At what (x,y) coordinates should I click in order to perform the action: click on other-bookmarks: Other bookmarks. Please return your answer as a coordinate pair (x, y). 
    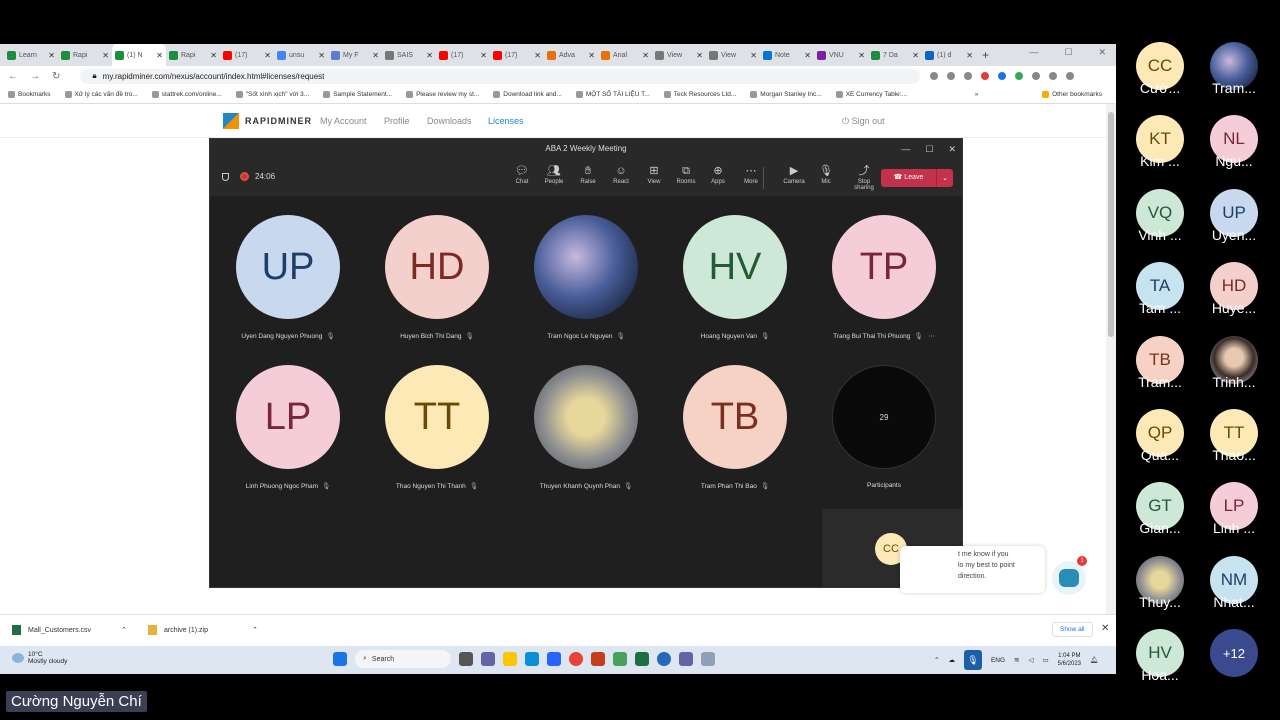
    Looking at the image, I should click on (1072, 94).